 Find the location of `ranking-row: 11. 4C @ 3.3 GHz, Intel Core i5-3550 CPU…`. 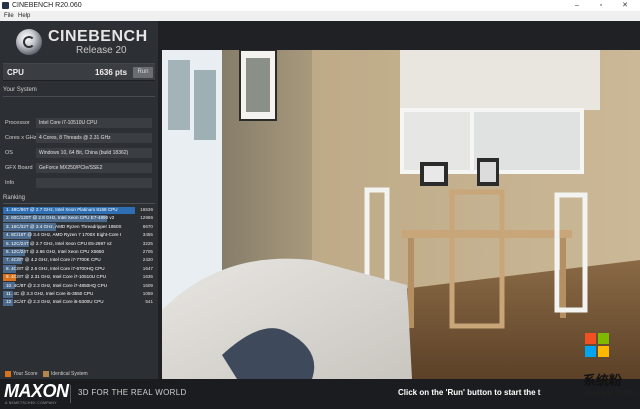

ranking-row: 11. 4C @ 3.3 GHz, Intel Core i5-3550 CPU… is located at coordinates (79, 294).